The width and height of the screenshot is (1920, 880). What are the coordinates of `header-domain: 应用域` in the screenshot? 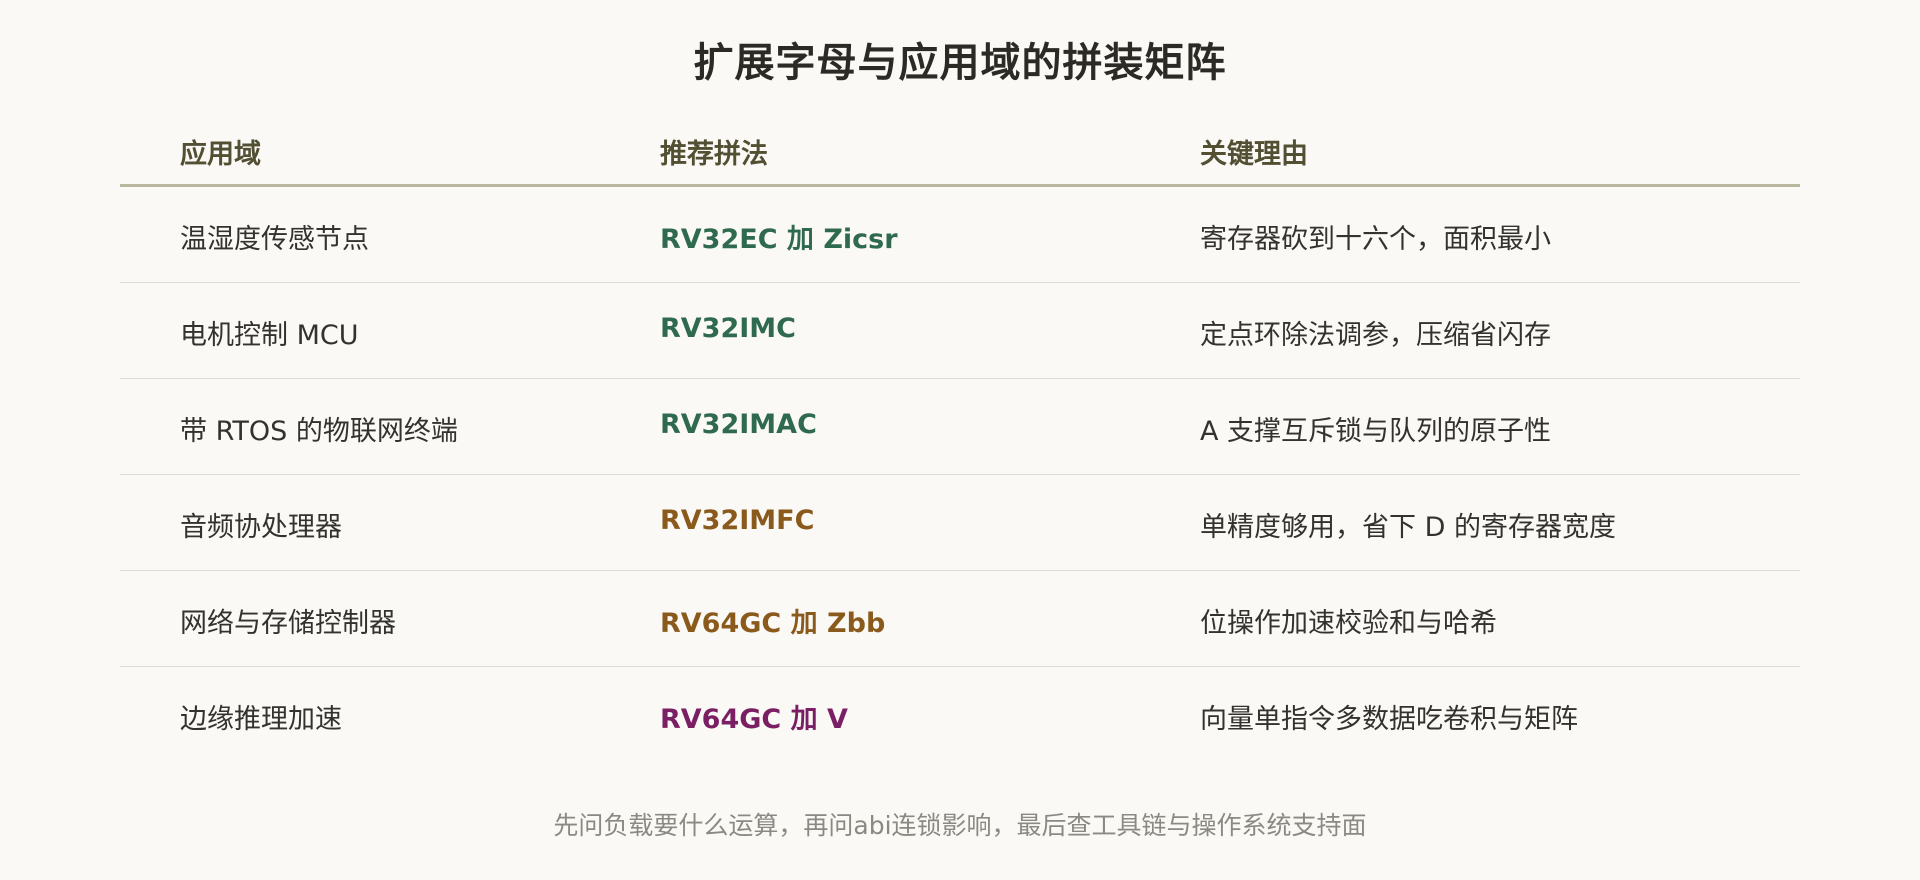 It's located at (220, 154).